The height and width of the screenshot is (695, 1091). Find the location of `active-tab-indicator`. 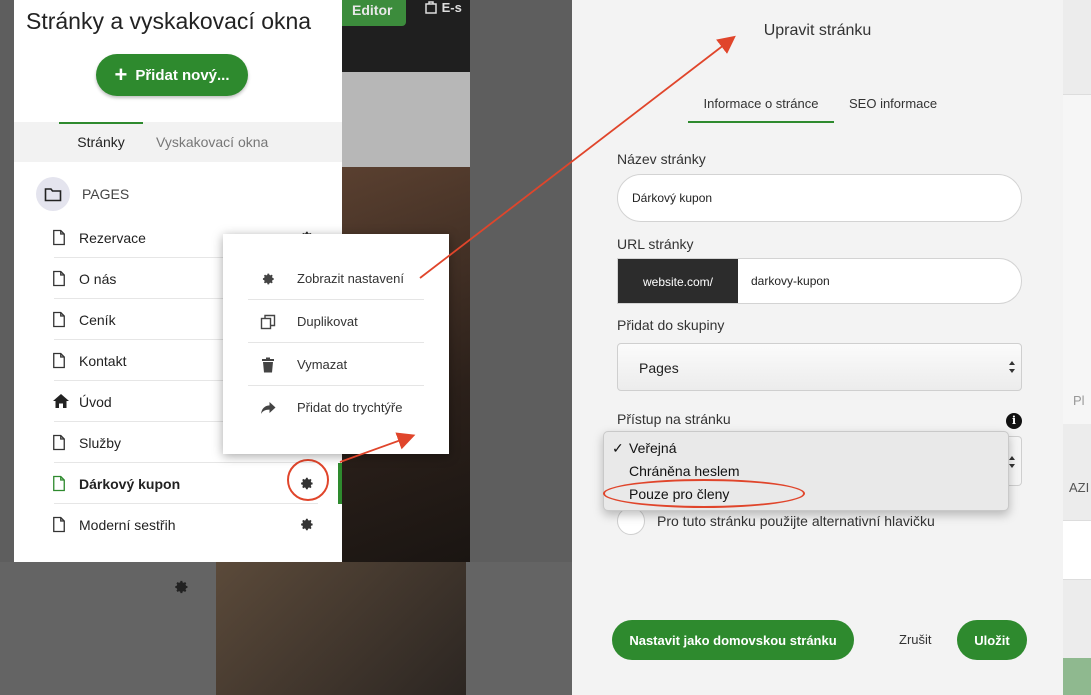

active-tab-indicator is located at coordinates (101, 123).